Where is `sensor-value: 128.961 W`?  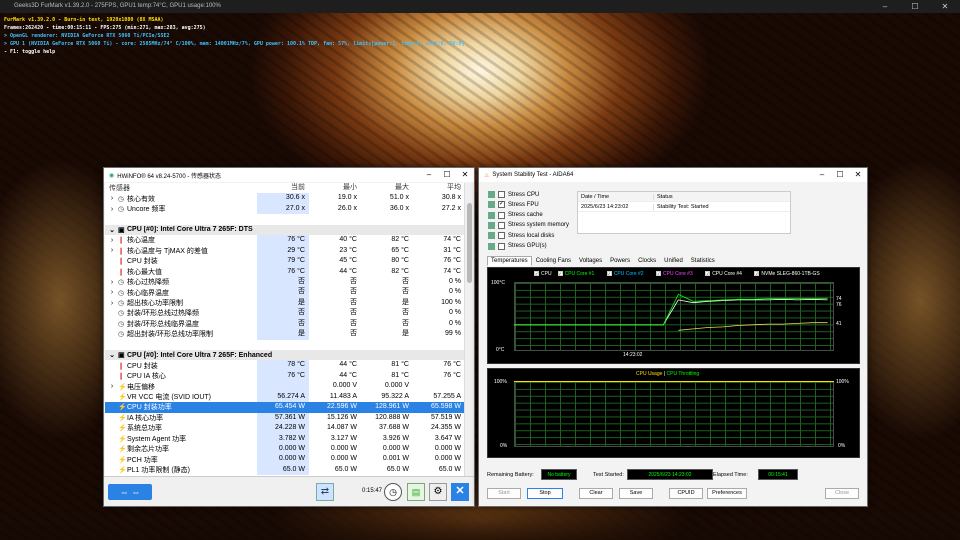 sensor-value: 128.961 W is located at coordinates (392, 407).